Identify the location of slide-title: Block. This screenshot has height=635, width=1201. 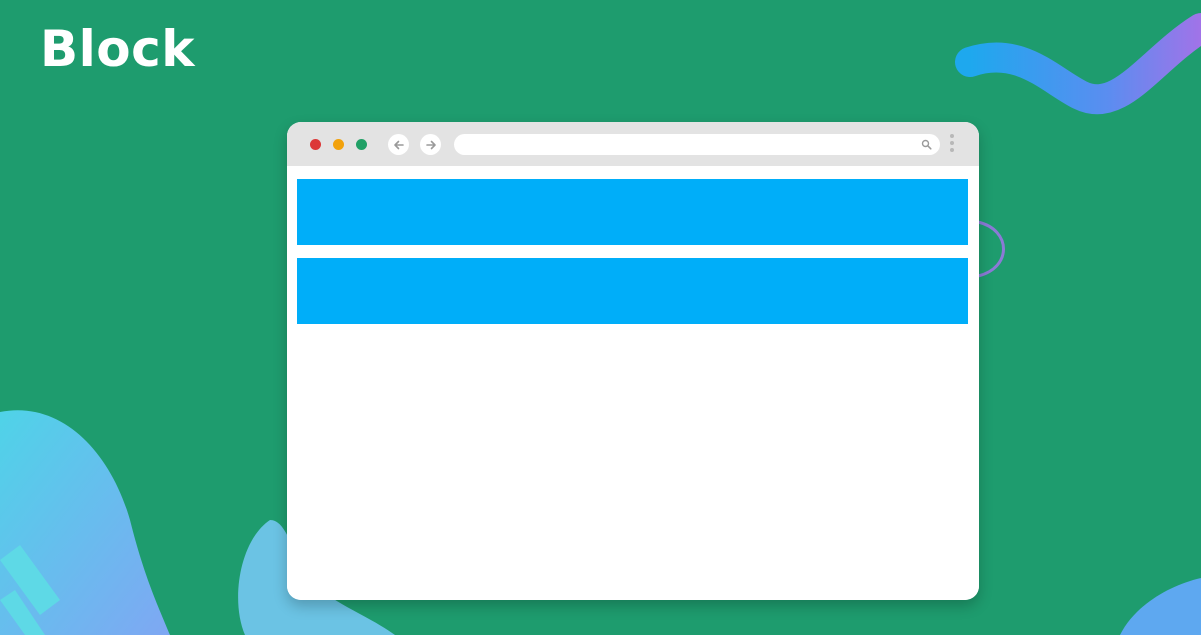
(117, 49).